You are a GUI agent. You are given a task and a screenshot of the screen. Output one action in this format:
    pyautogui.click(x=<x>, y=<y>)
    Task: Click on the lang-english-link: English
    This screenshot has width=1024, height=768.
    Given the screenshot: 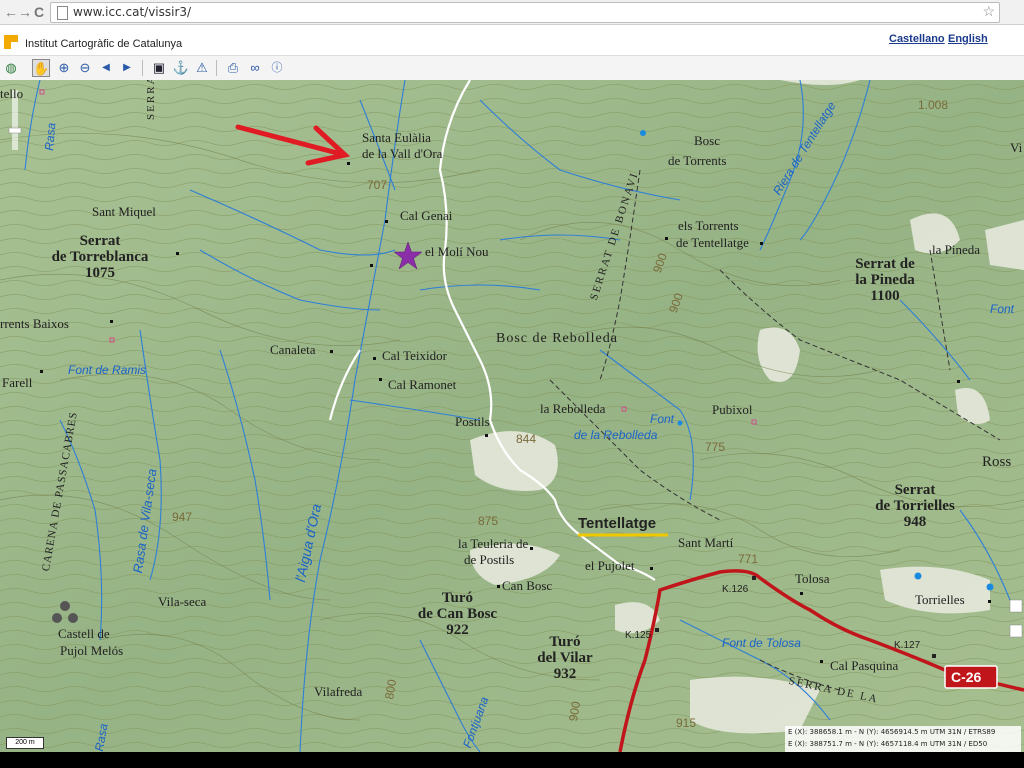 What is the action you would take?
    pyautogui.click(x=968, y=39)
    